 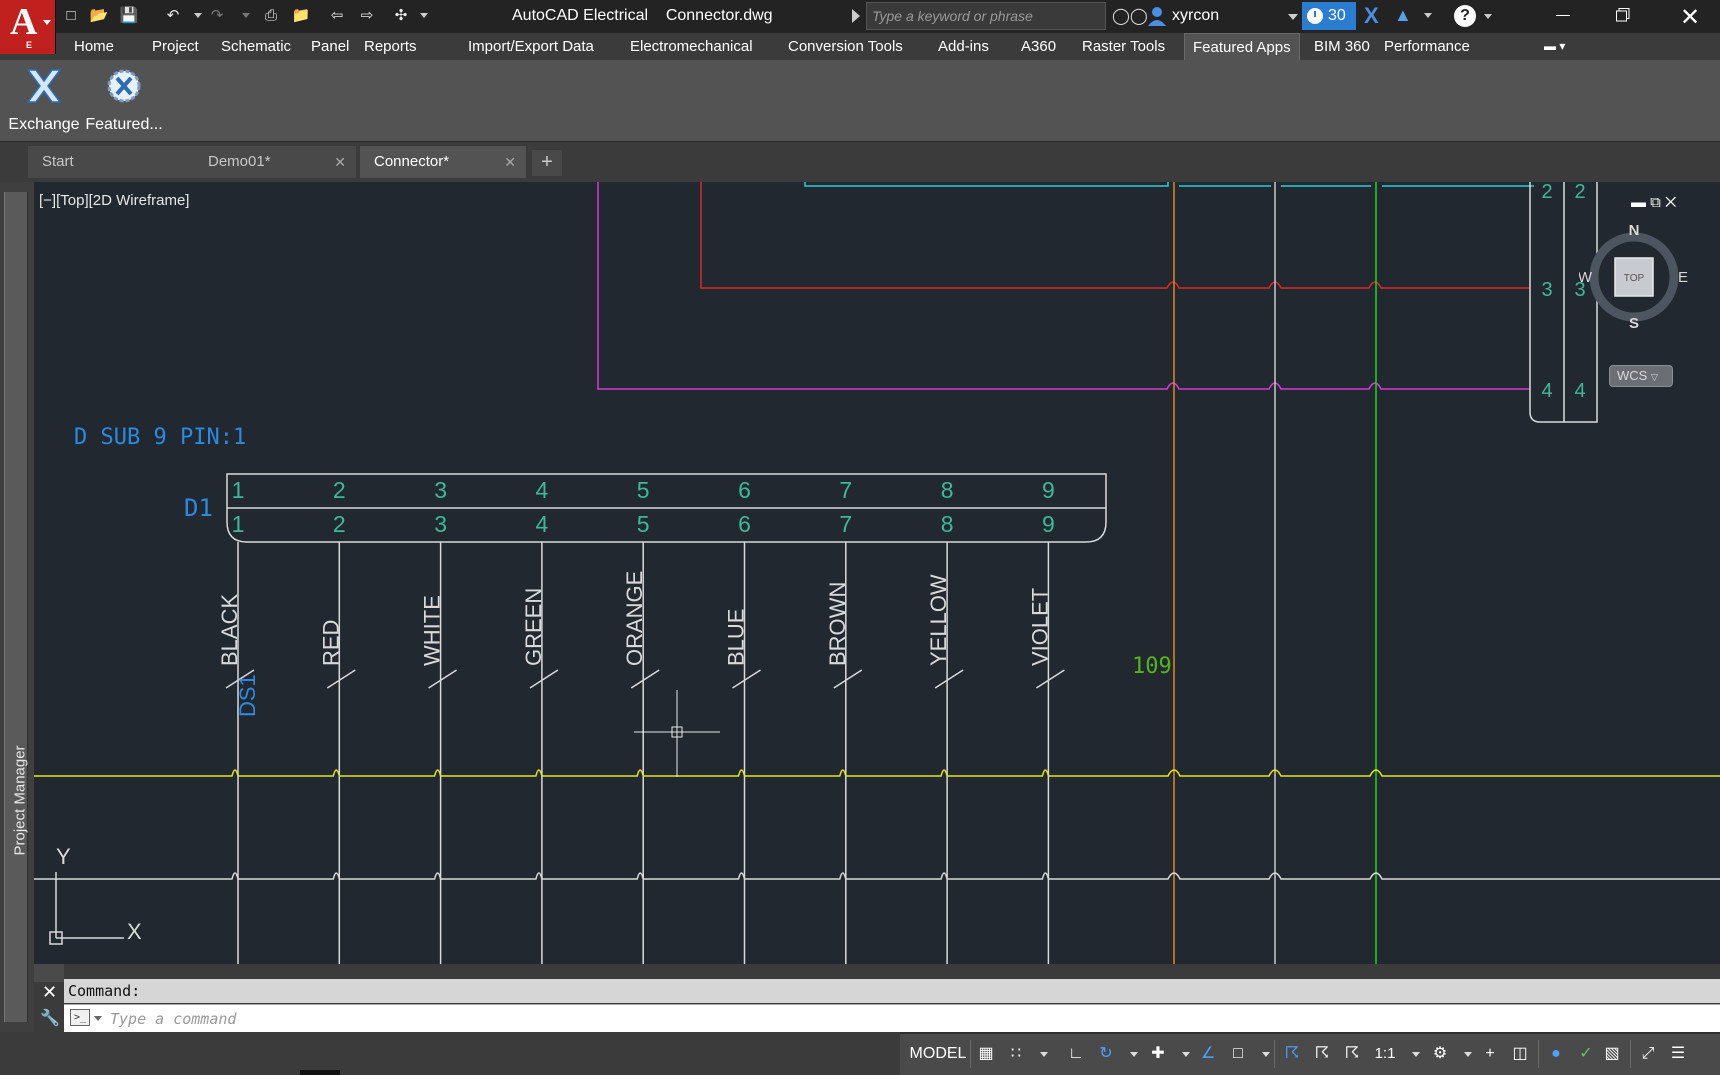 What do you see at coordinates (938, 1054) in the screenshot?
I see `model-space-button: MODEL` at bounding box center [938, 1054].